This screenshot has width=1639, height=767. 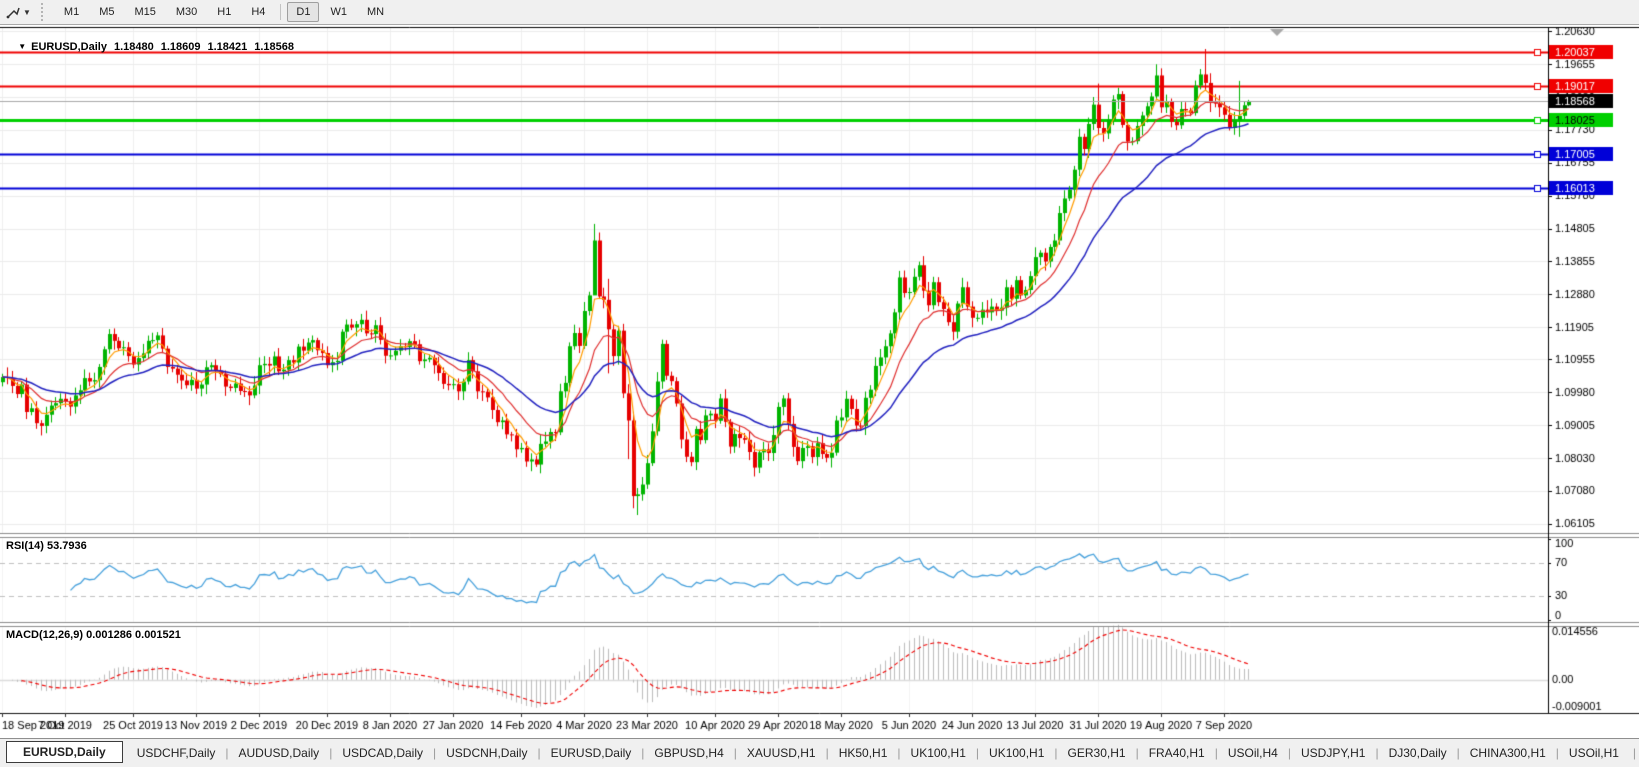 What do you see at coordinates (13, 13) in the screenshot?
I see `chart-tool-icon` at bounding box center [13, 13].